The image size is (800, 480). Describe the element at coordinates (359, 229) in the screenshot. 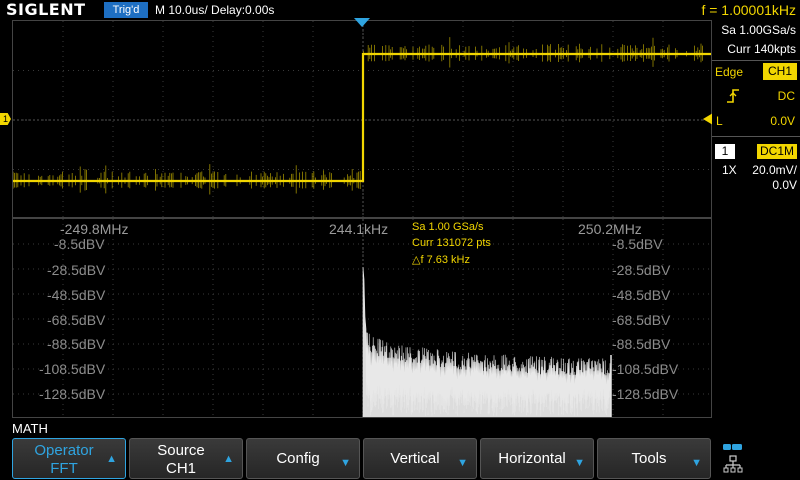

I see `fft-freq-center: 244.1kHz` at that location.